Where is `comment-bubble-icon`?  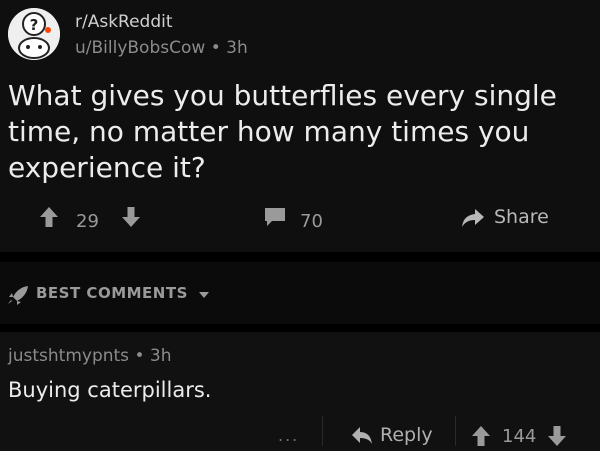 comment-bubble-icon is located at coordinates (275, 217).